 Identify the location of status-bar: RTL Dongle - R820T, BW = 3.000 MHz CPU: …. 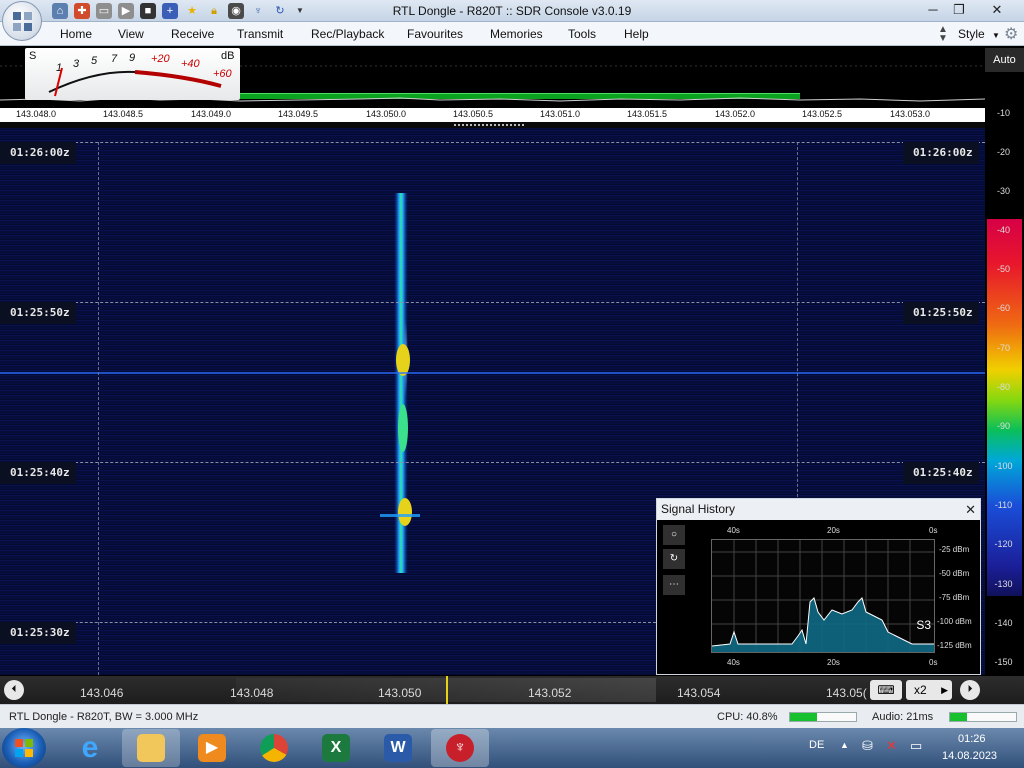
(512, 716).